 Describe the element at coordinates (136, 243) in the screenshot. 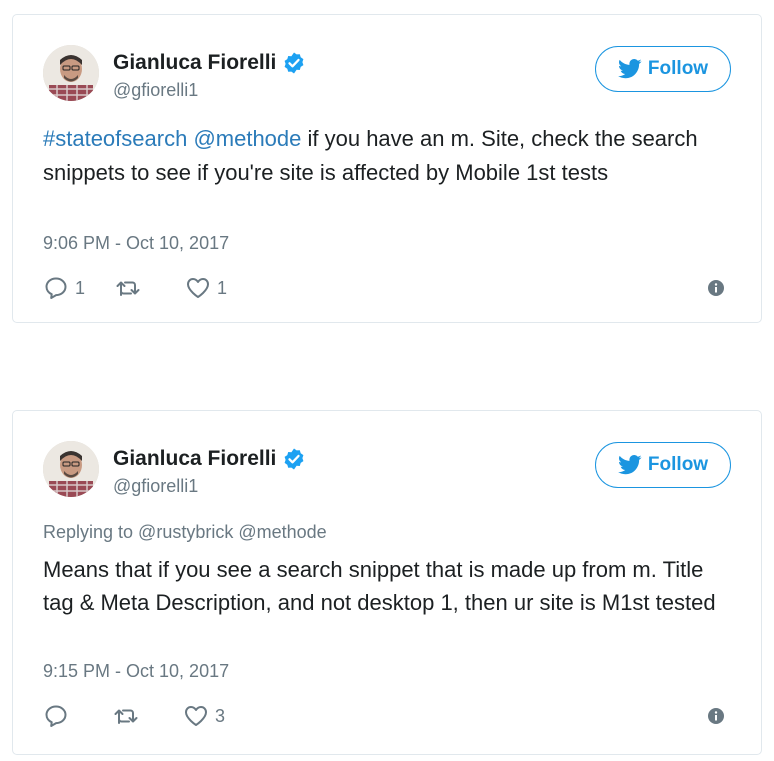

I see `tweet-timestamp: 9:06 PM - Oct 10, 2017` at that location.